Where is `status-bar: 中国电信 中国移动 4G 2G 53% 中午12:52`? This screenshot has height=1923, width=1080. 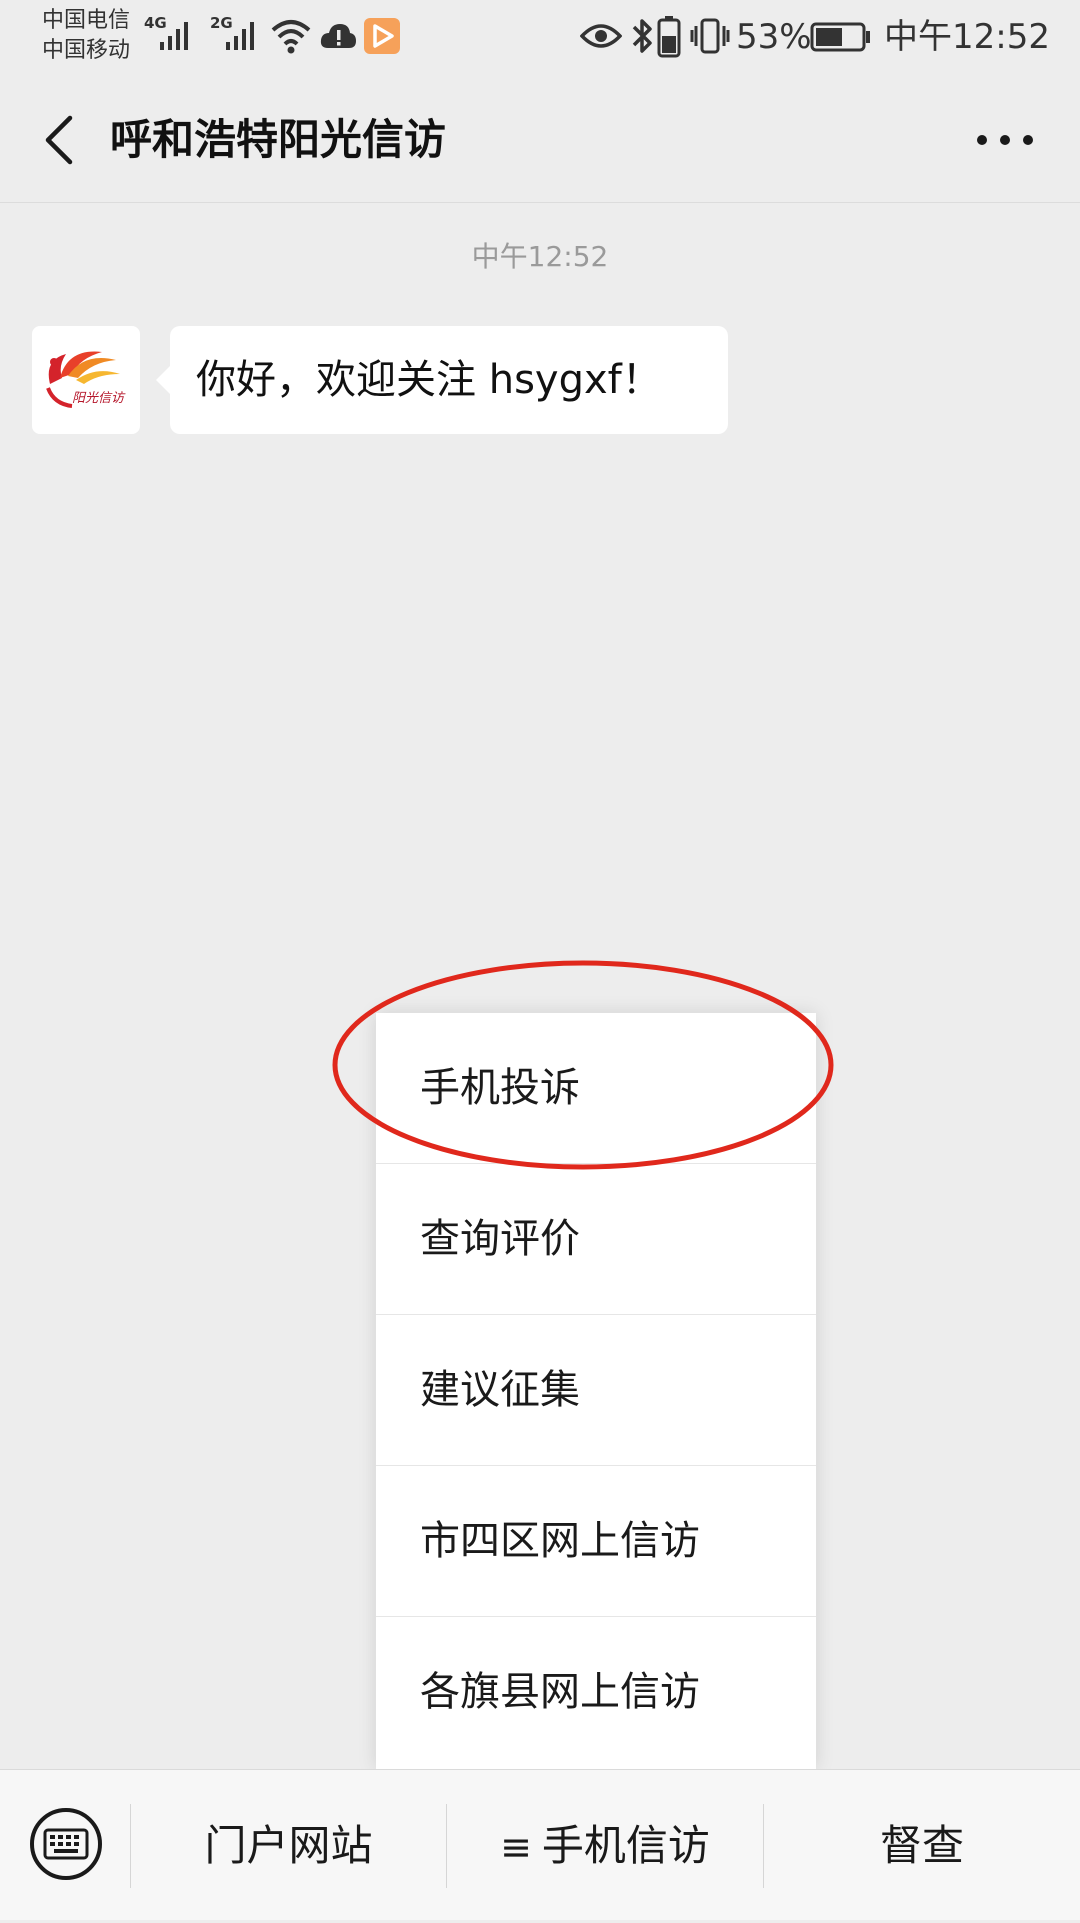
status-bar: 中国电信 中国移动 4G 2G 53% 中午12:52 is located at coordinates (540, 39).